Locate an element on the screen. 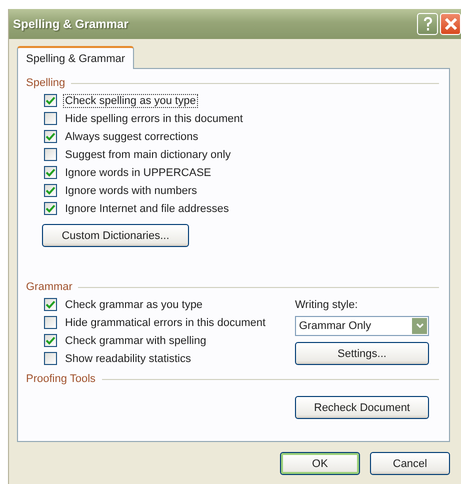 Image resolution: width=461 pixels, height=484 pixels. dialog-button: Cancel is located at coordinates (410, 463).